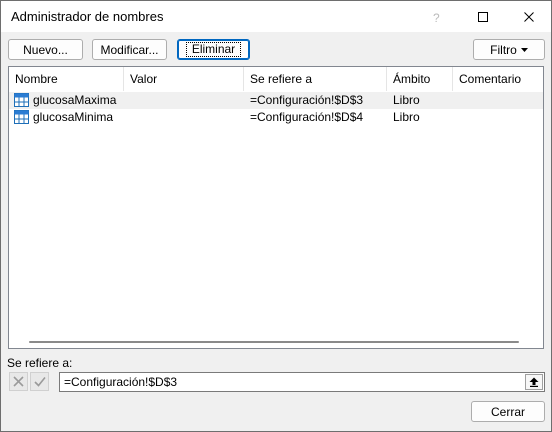 Image resolution: width=552 pixels, height=432 pixels. I want to click on row-refers-to: =Configuración!$D$4, so click(307, 117).